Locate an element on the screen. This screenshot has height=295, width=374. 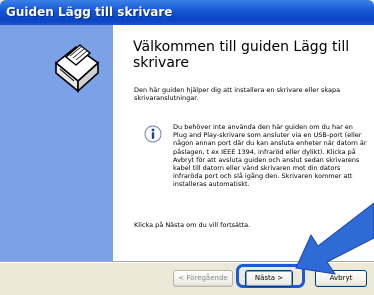
wizard-heading: Välkommen till guiden Lägg till skrivare is located at coordinates (241, 55).